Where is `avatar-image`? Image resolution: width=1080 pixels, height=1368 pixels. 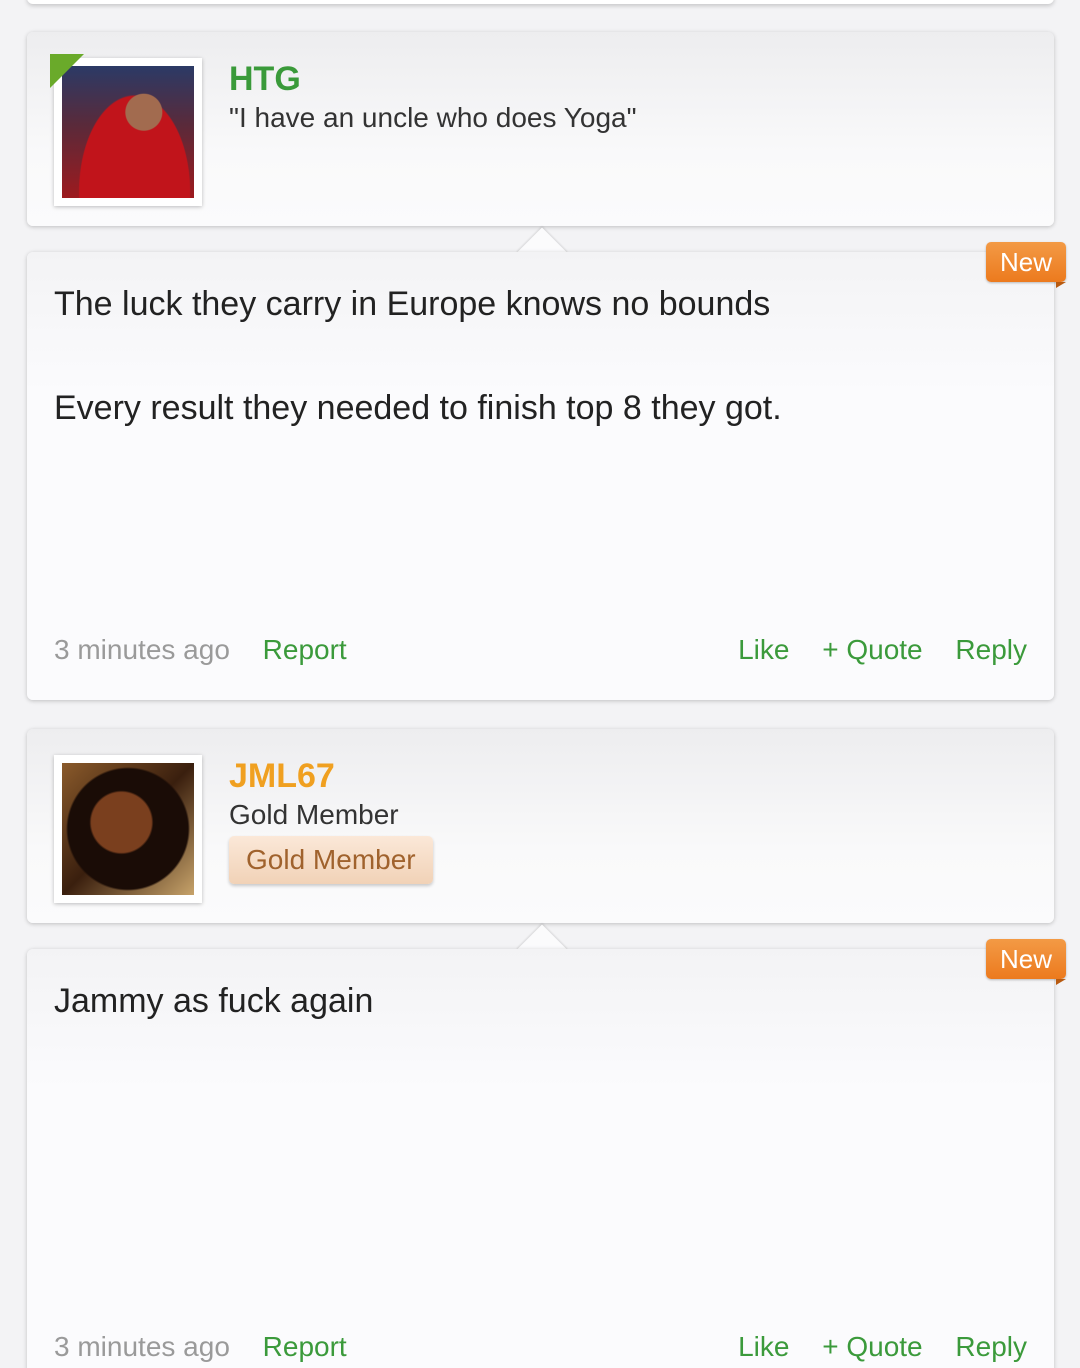 avatar-image is located at coordinates (128, 829).